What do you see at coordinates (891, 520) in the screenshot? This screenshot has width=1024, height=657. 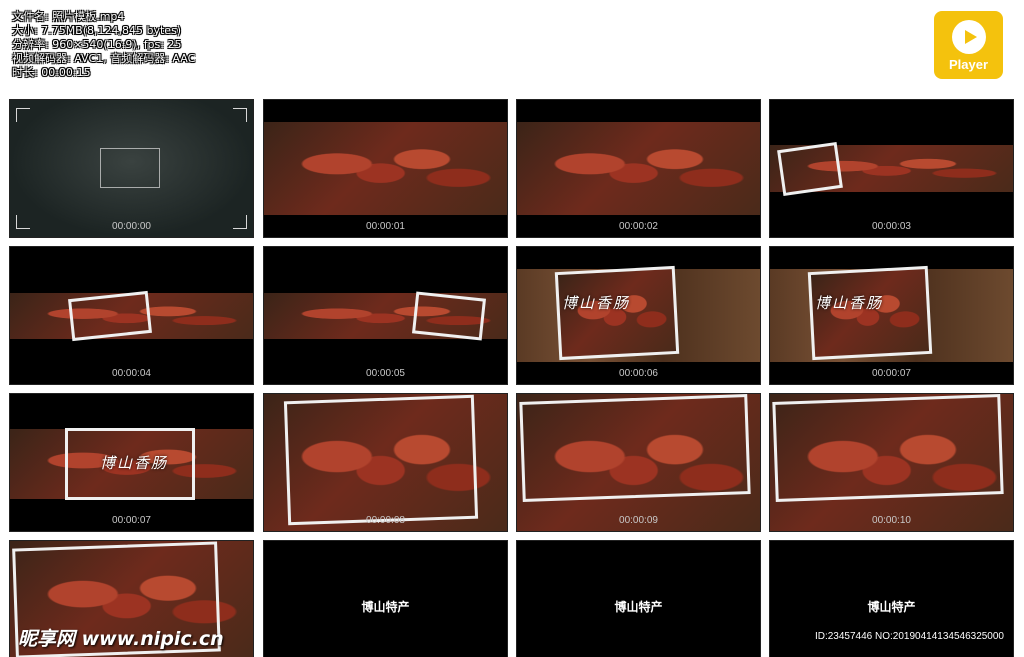 I see `thumbnail-timestamp: 00:00:10` at bounding box center [891, 520].